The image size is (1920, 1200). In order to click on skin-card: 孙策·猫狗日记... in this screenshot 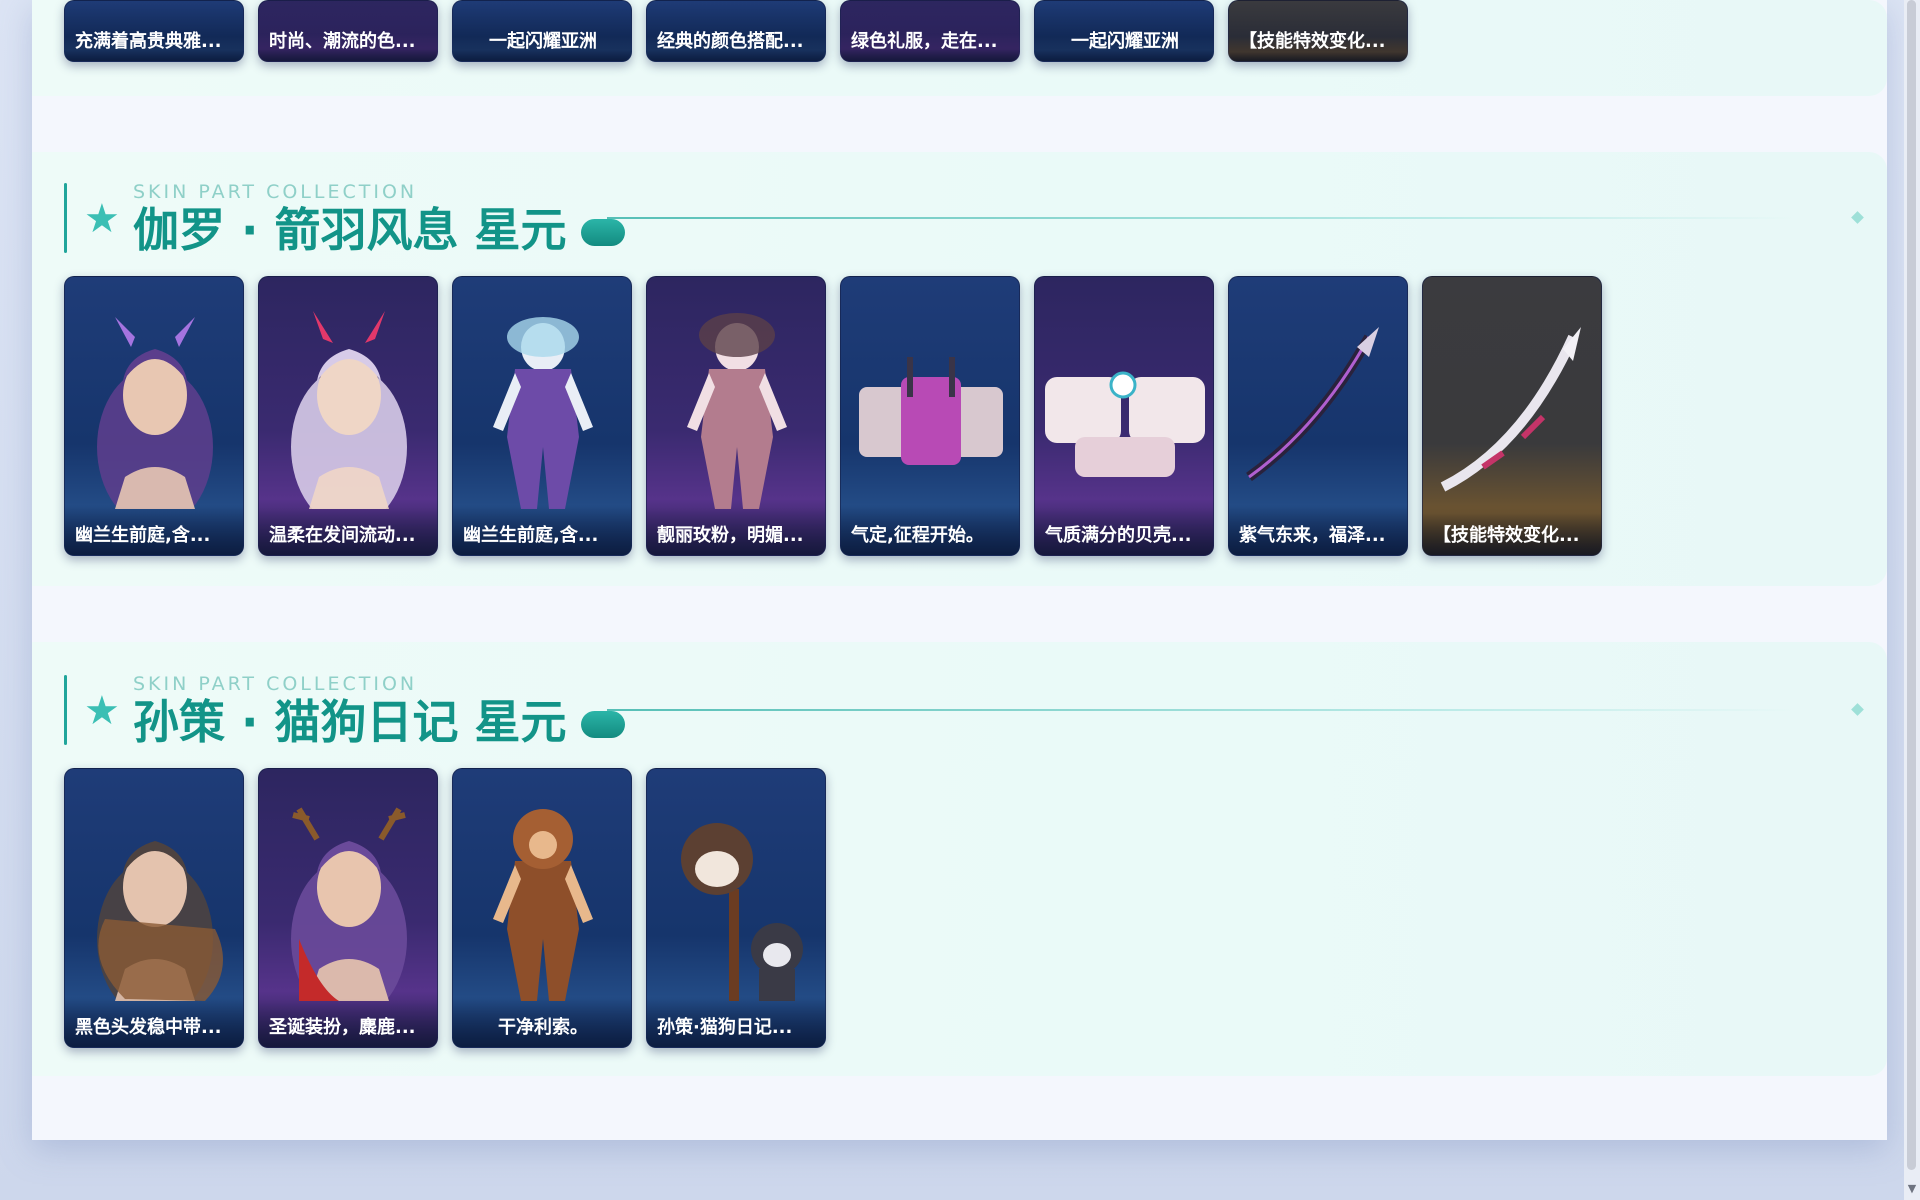, I will do `click(736, 908)`.